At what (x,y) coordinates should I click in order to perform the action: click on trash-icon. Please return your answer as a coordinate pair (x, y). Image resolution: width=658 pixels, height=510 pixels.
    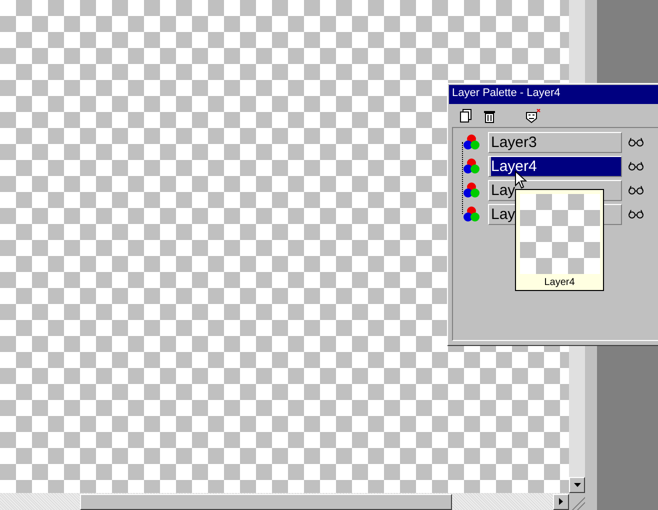
    Looking at the image, I should click on (489, 116).